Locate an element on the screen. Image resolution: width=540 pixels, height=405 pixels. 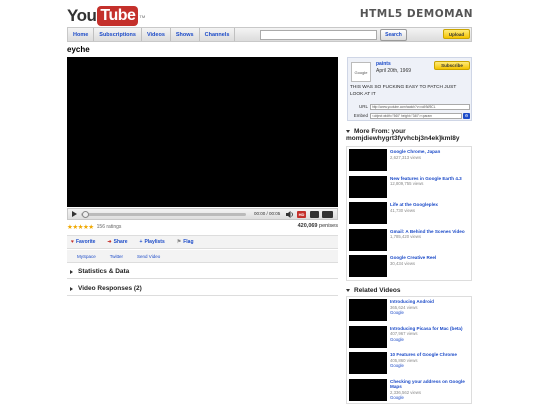
youtube-logo: You Tube TM is located at coordinates (106, 16).